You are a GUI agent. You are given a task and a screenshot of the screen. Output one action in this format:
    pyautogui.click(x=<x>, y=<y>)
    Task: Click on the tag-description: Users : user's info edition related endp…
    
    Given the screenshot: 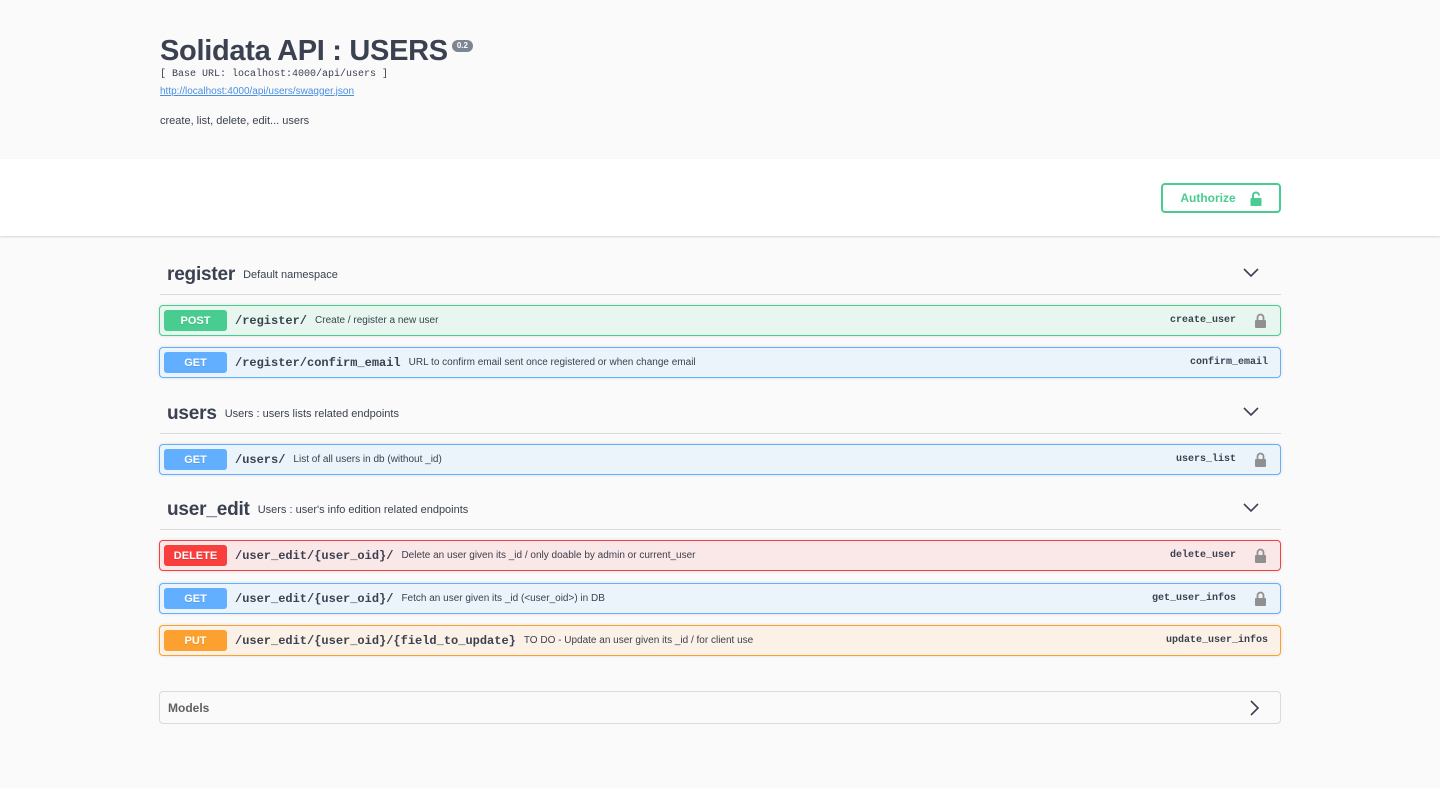 What is the action you would take?
    pyautogui.click(x=363, y=509)
    